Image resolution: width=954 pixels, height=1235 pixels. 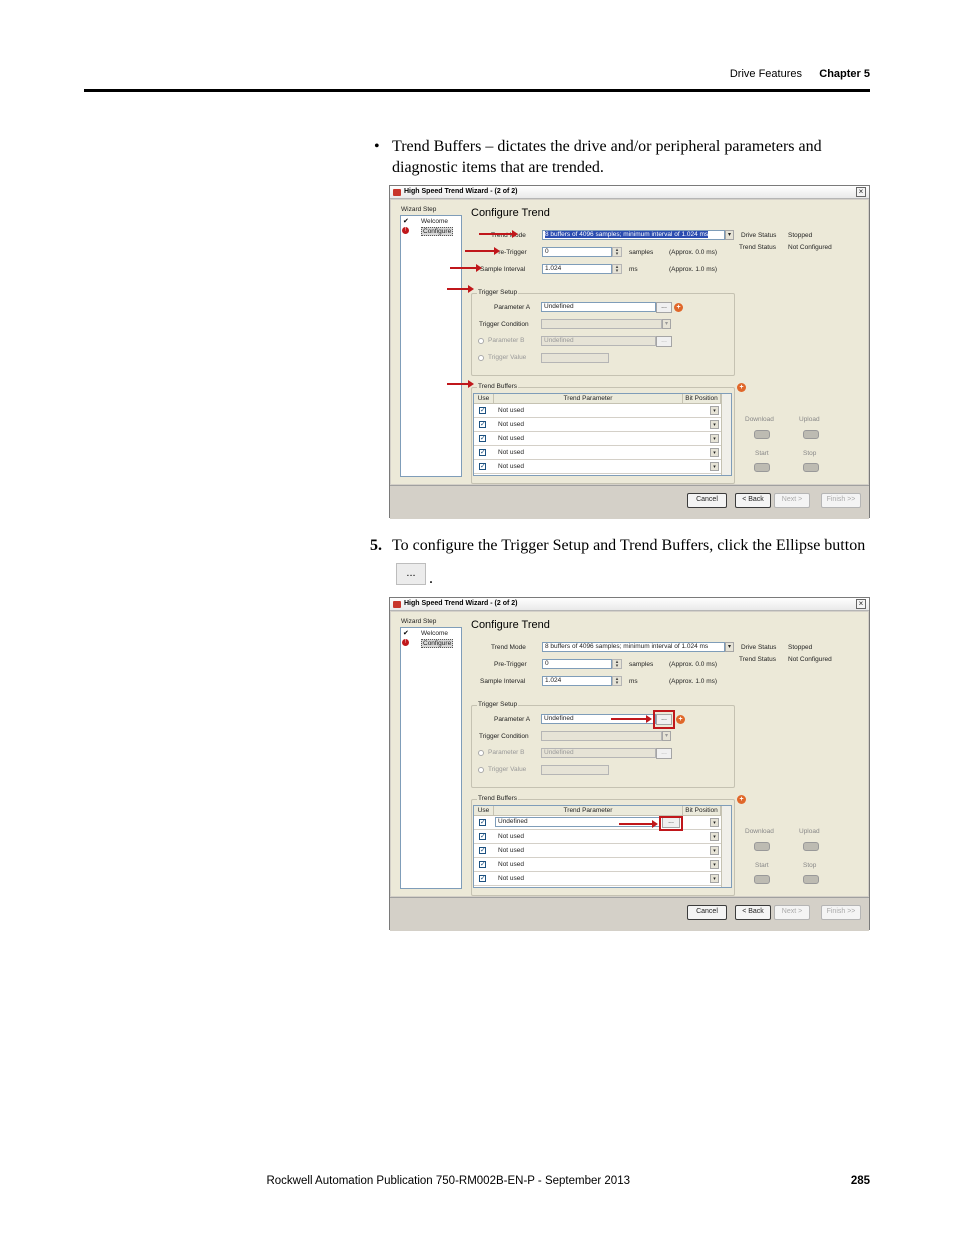 I want to click on trend-status-label: Trend Status, so click(x=757, y=247).